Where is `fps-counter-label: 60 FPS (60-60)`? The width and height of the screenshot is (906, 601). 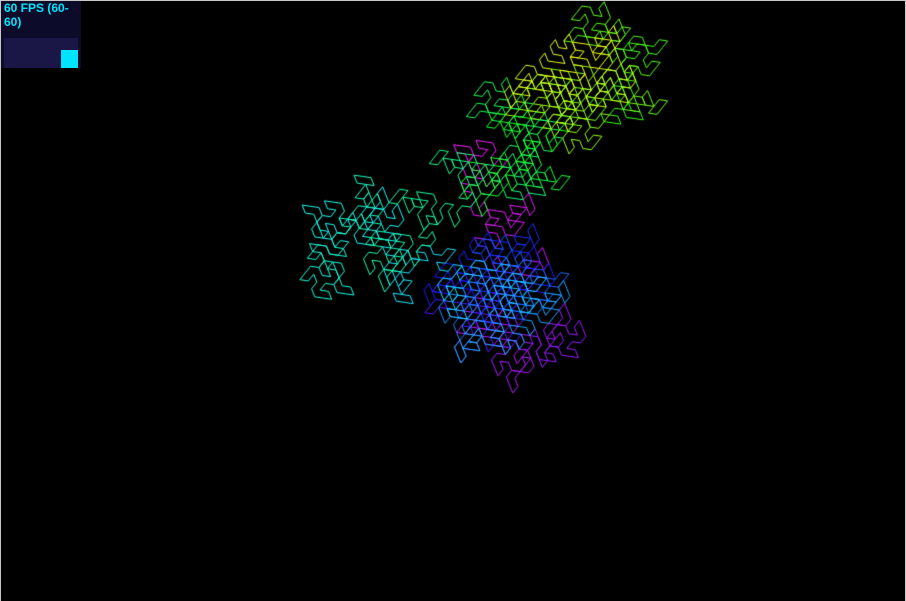 fps-counter-label: 60 FPS (60-60) is located at coordinates (36, 15).